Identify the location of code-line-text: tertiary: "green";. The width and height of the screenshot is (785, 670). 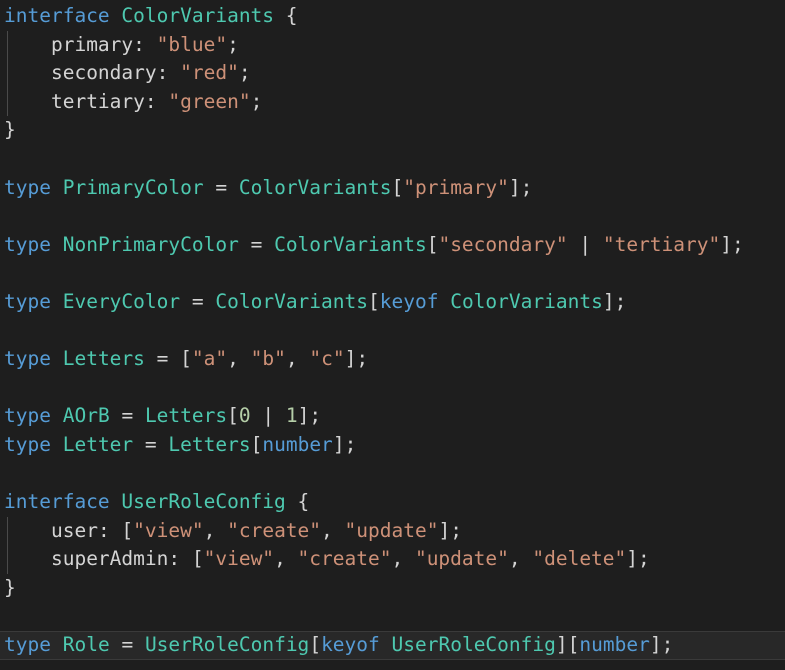
(131, 102).